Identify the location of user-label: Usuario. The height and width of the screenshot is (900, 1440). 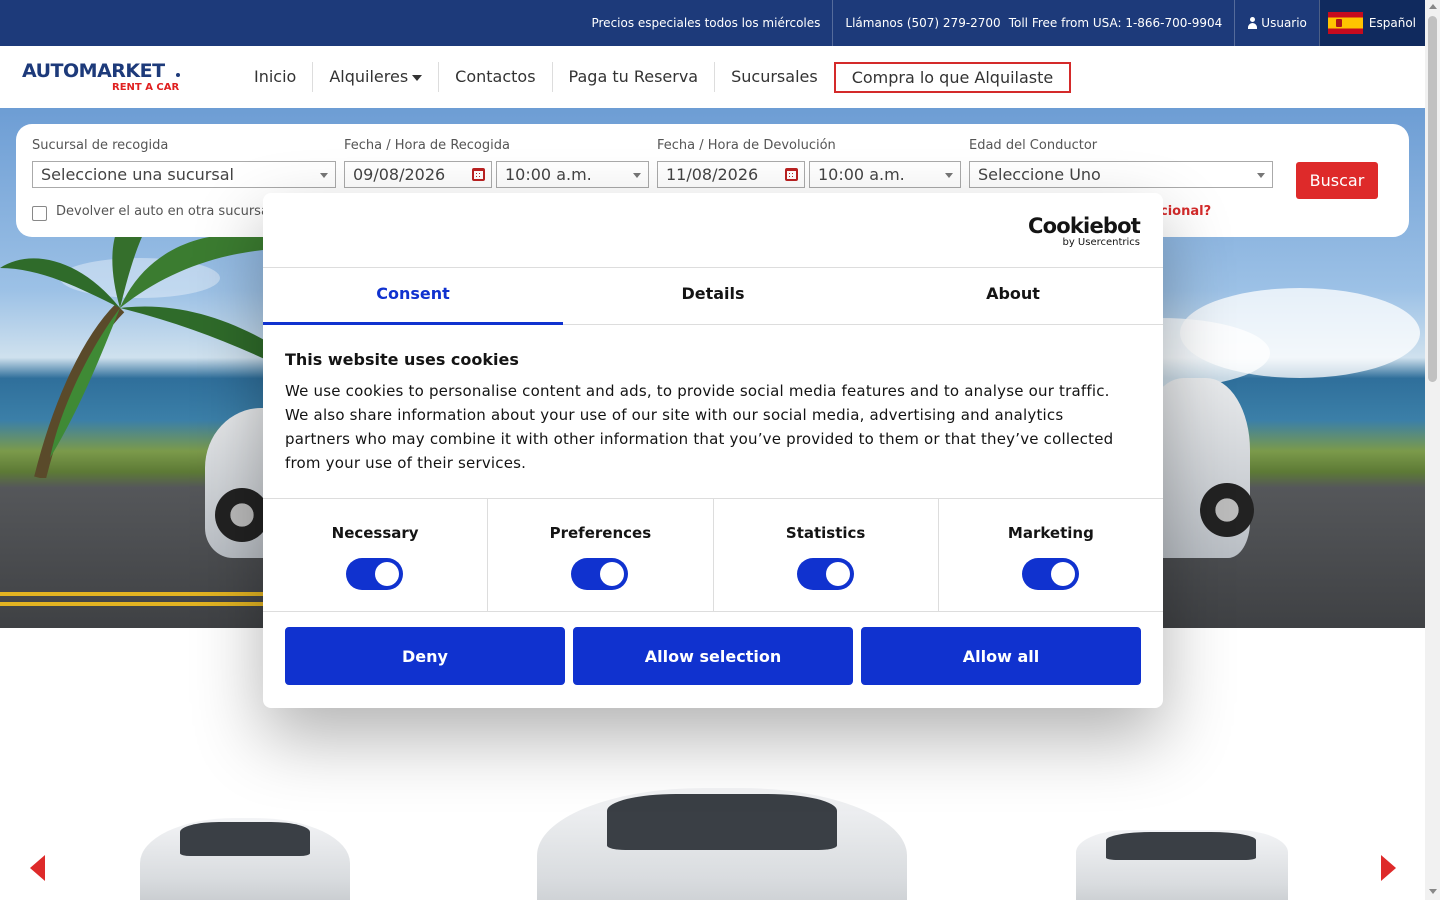
(1284, 23).